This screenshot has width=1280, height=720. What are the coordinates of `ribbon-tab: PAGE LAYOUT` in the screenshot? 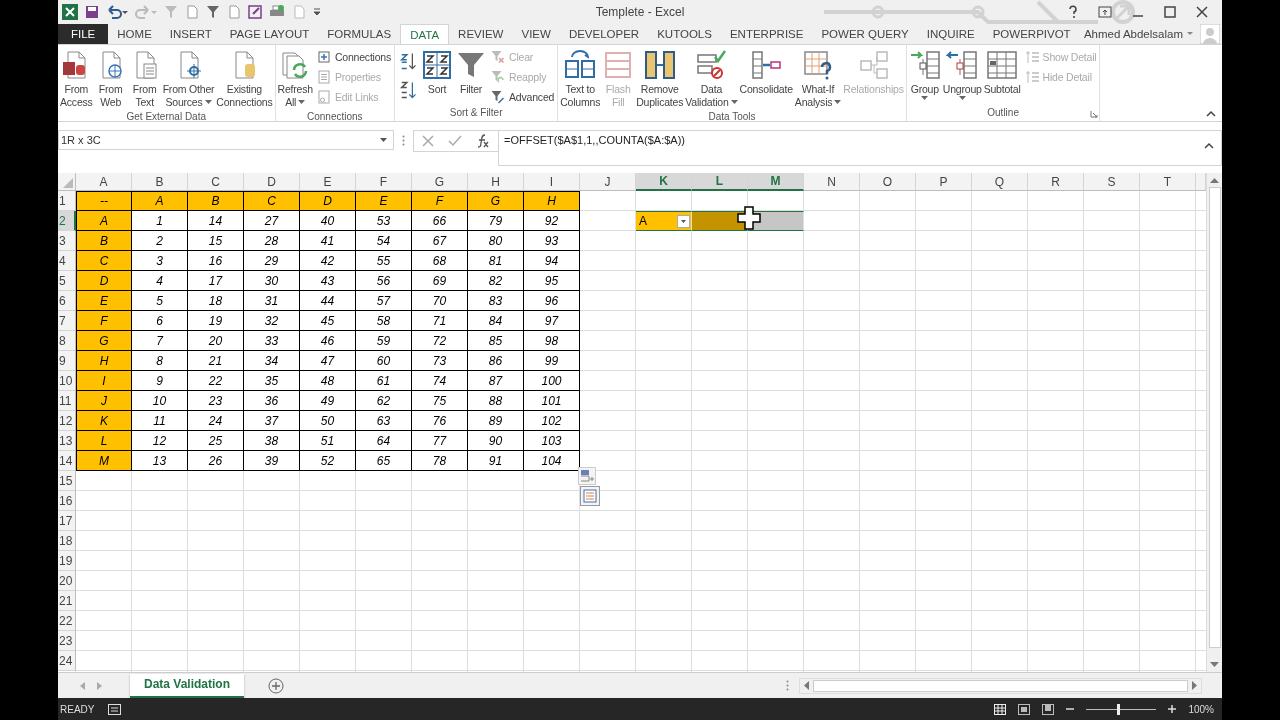 It's located at (269, 34).